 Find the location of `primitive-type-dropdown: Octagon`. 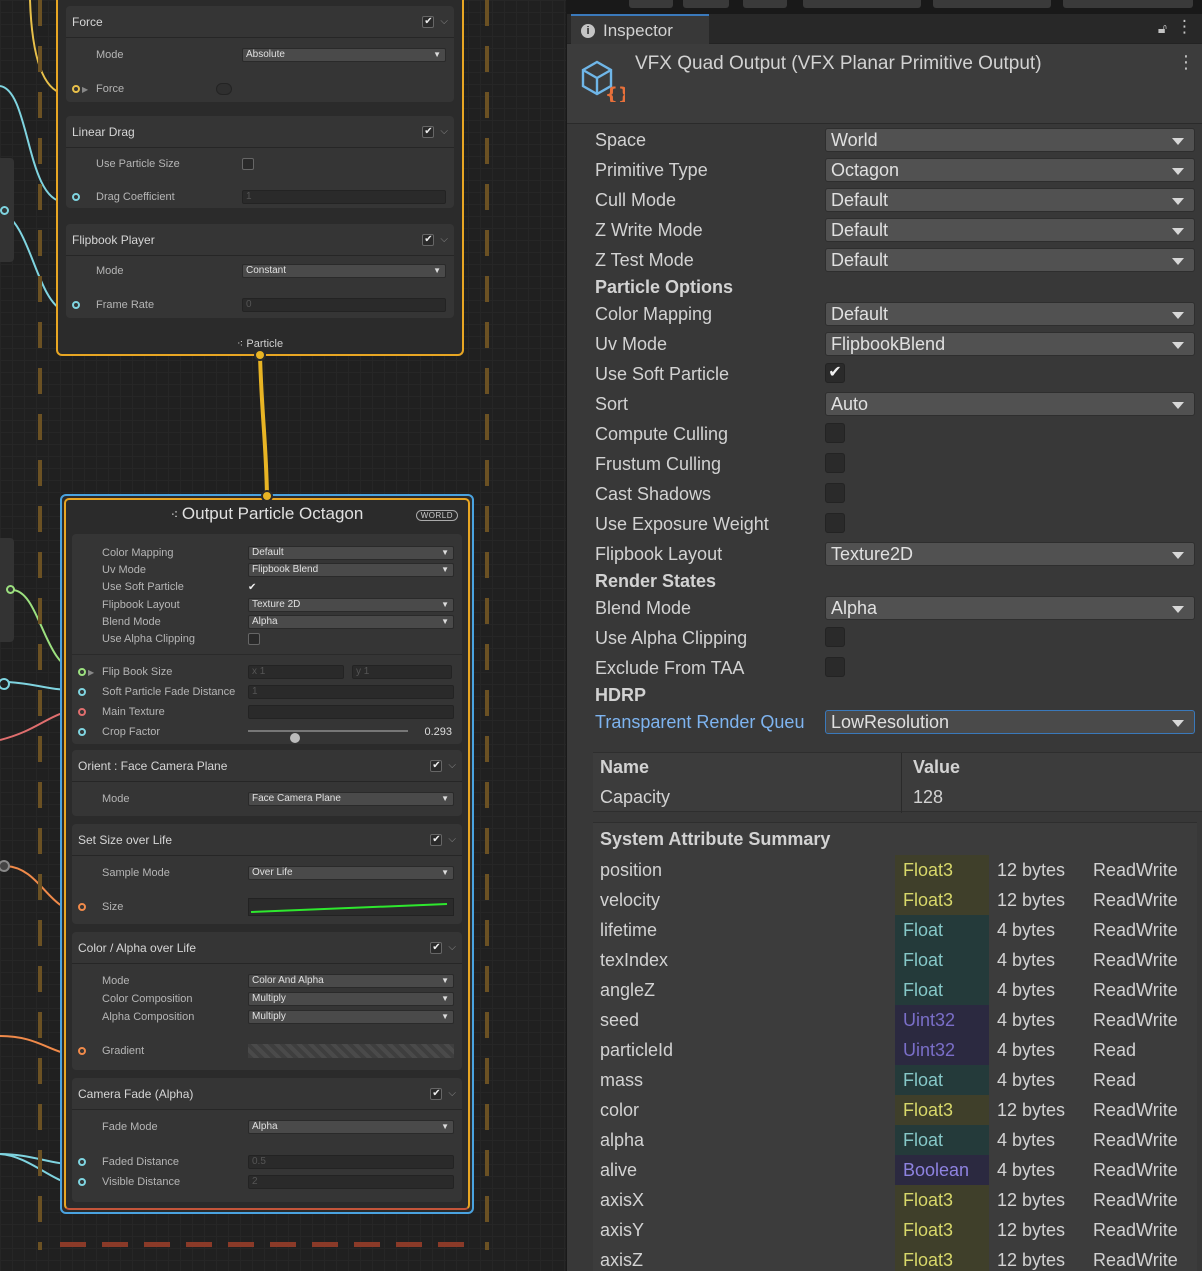

primitive-type-dropdown: Octagon is located at coordinates (1010, 170).